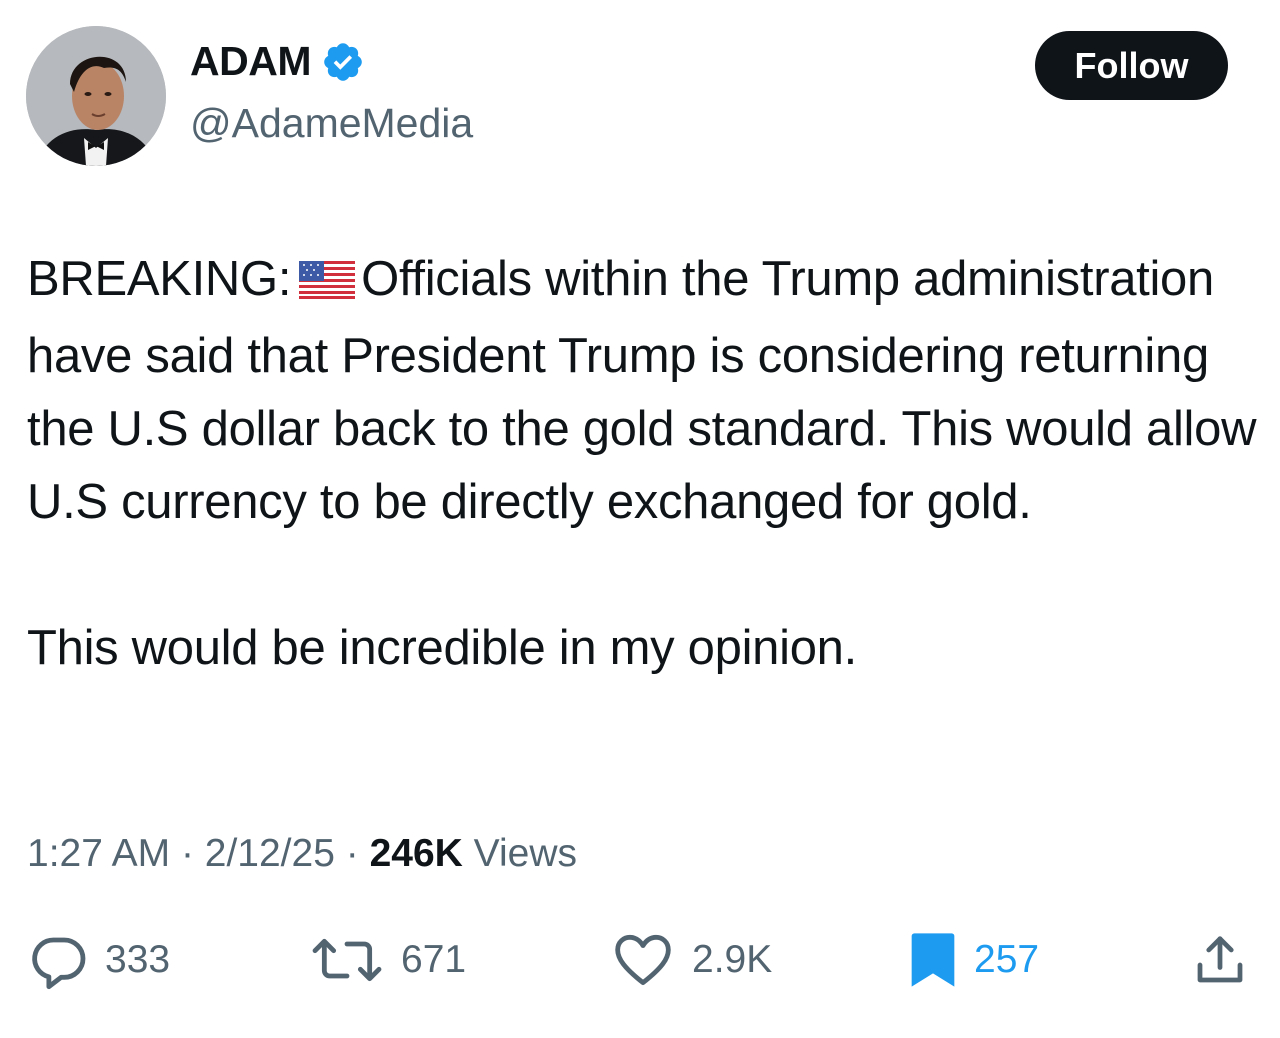  What do you see at coordinates (98, 960) in the screenshot?
I see `reply-button: 333` at bounding box center [98, 960].